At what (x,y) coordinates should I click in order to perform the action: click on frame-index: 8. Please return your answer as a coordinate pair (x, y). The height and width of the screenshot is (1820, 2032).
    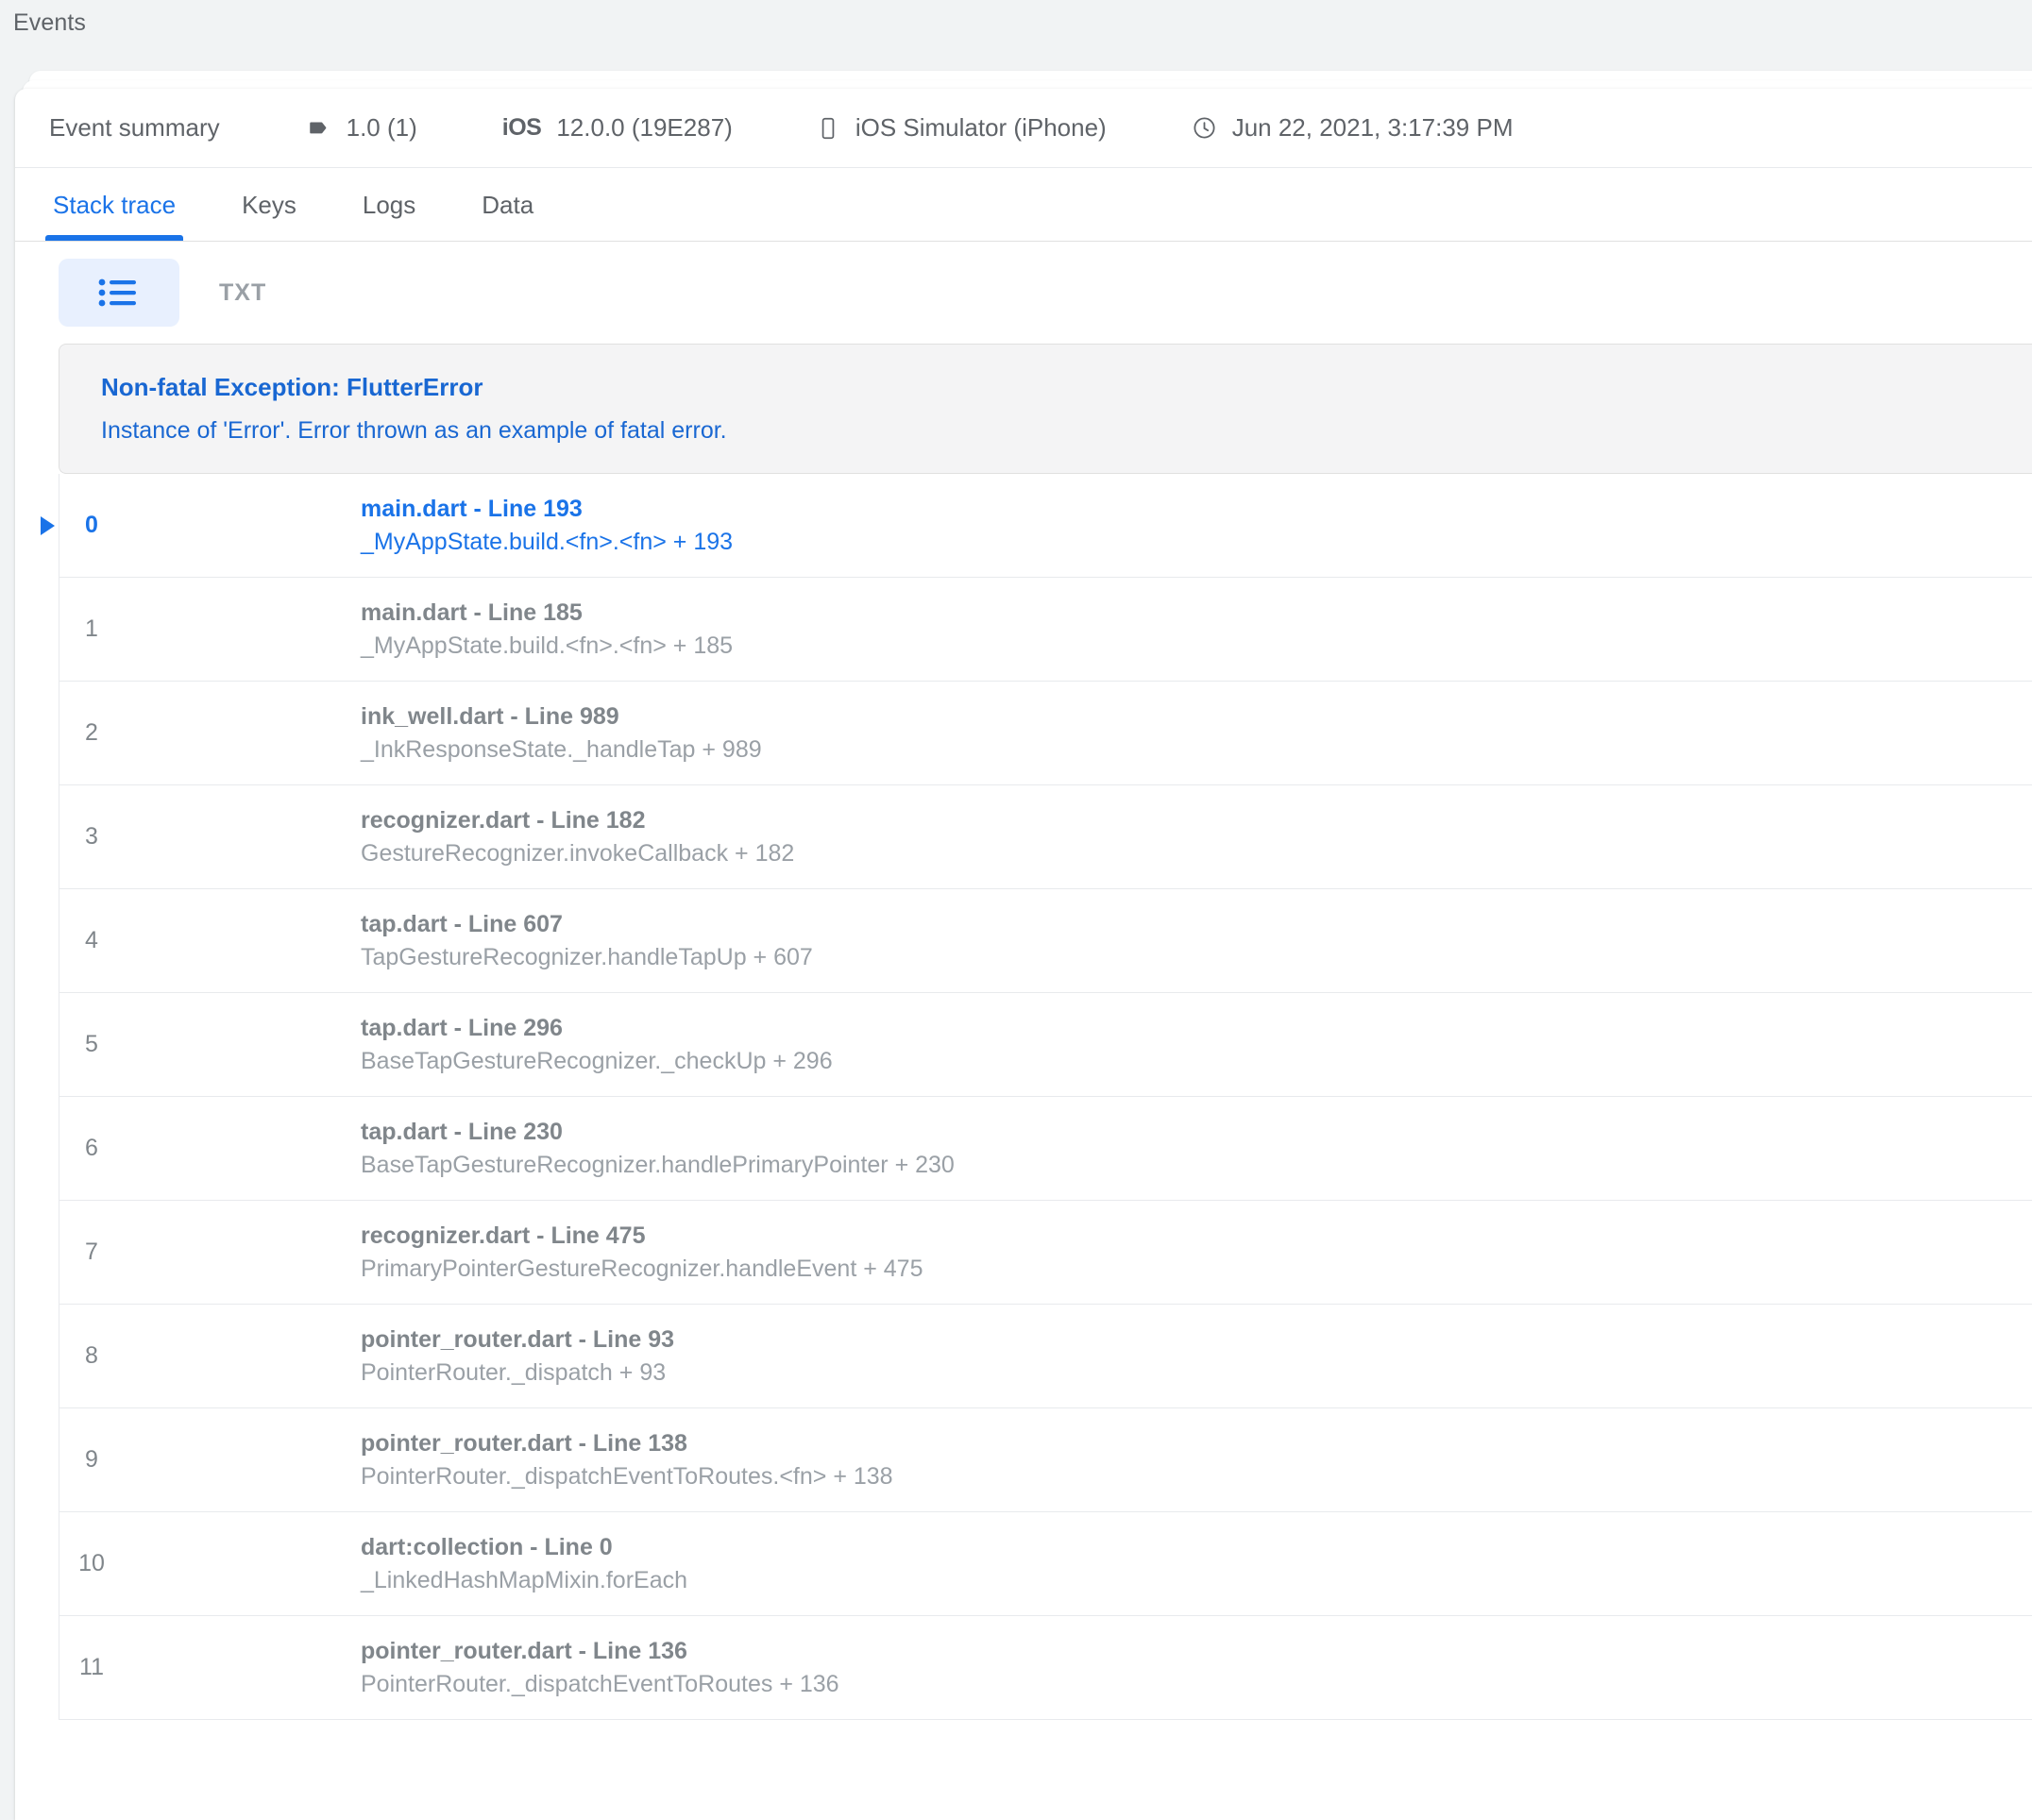
    Looking at the image, I should click on (91, 1355).